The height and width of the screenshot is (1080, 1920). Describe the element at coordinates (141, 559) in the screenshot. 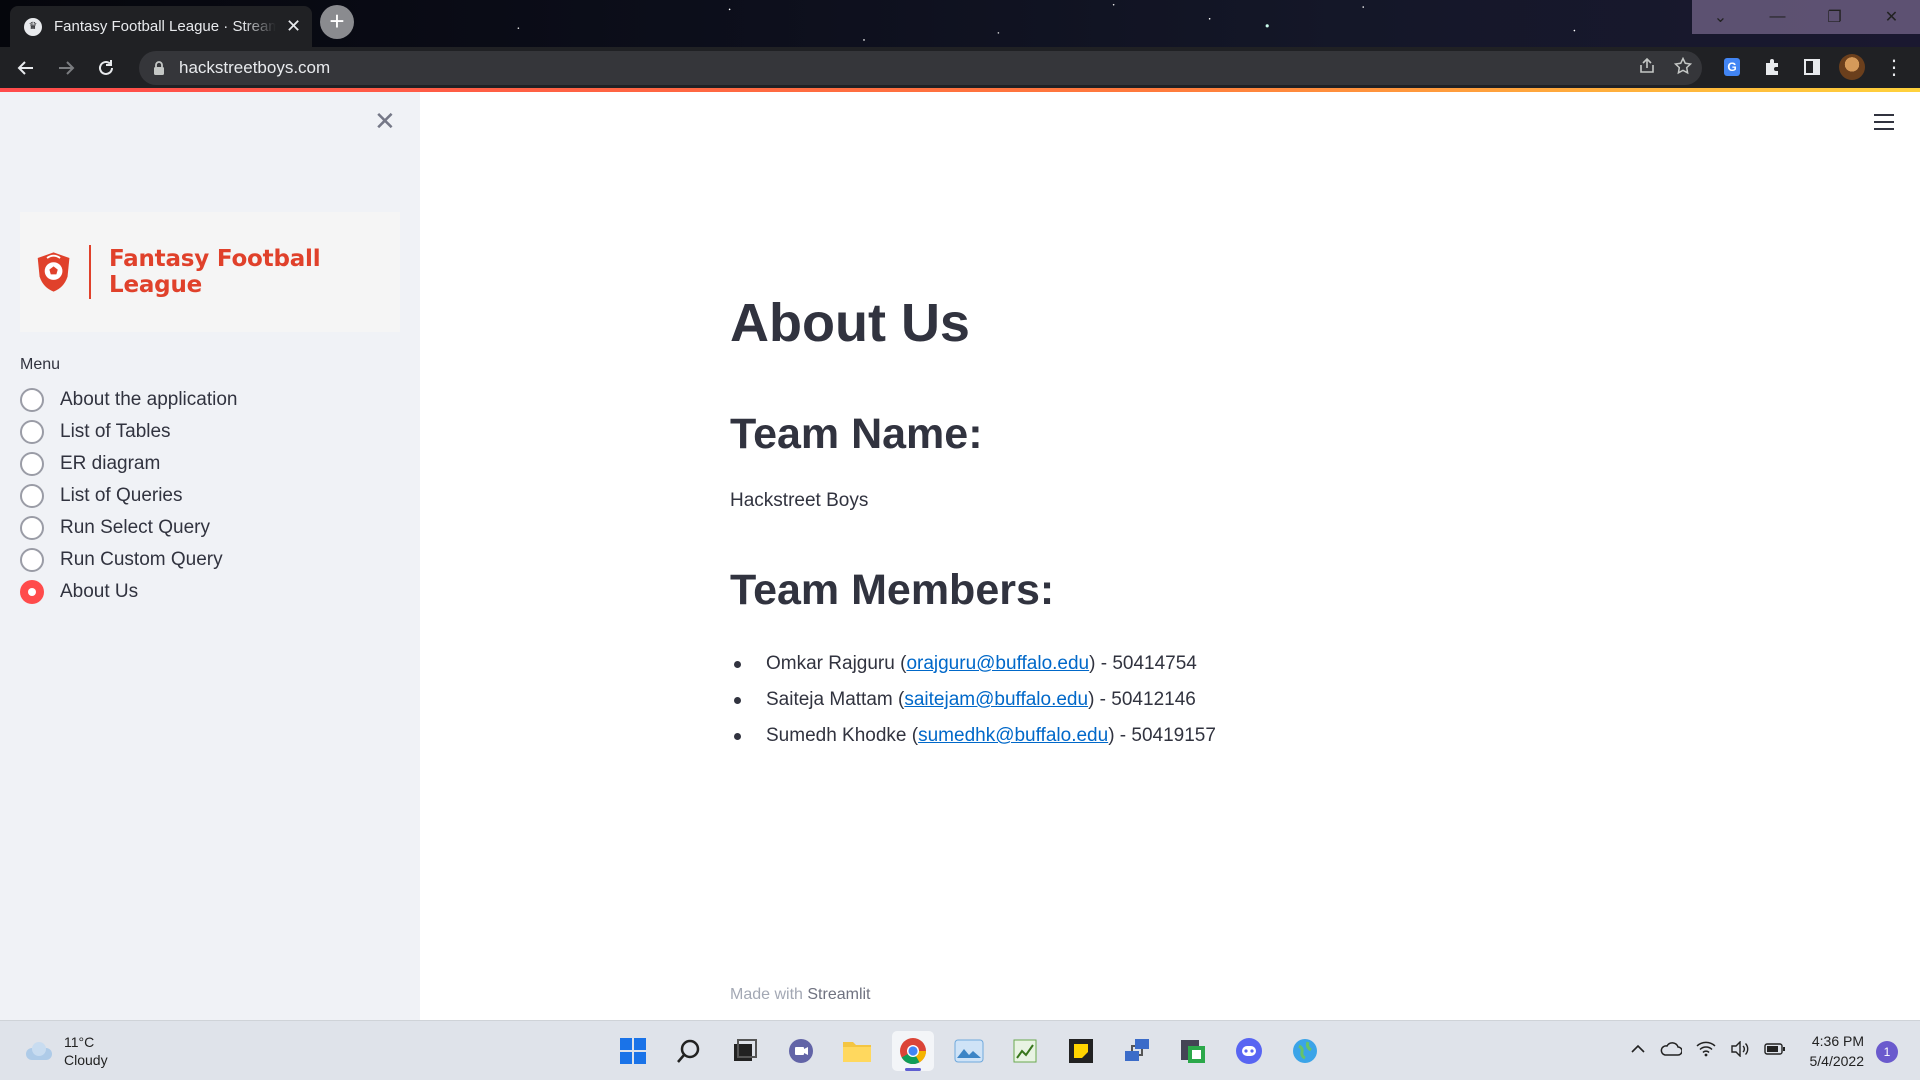

I see `menu-item-label: Run Custom Query` at that location.